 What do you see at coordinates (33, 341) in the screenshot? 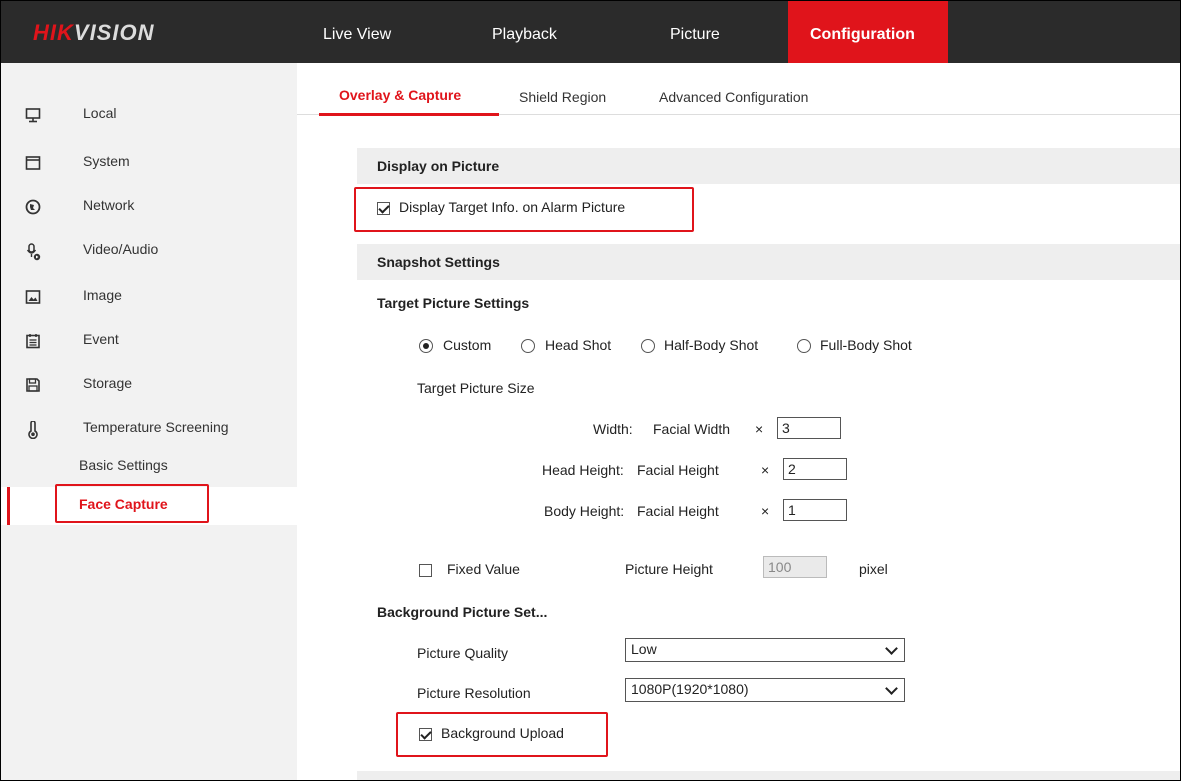
I see `calendar-icon` at bounding box center [33, 341].